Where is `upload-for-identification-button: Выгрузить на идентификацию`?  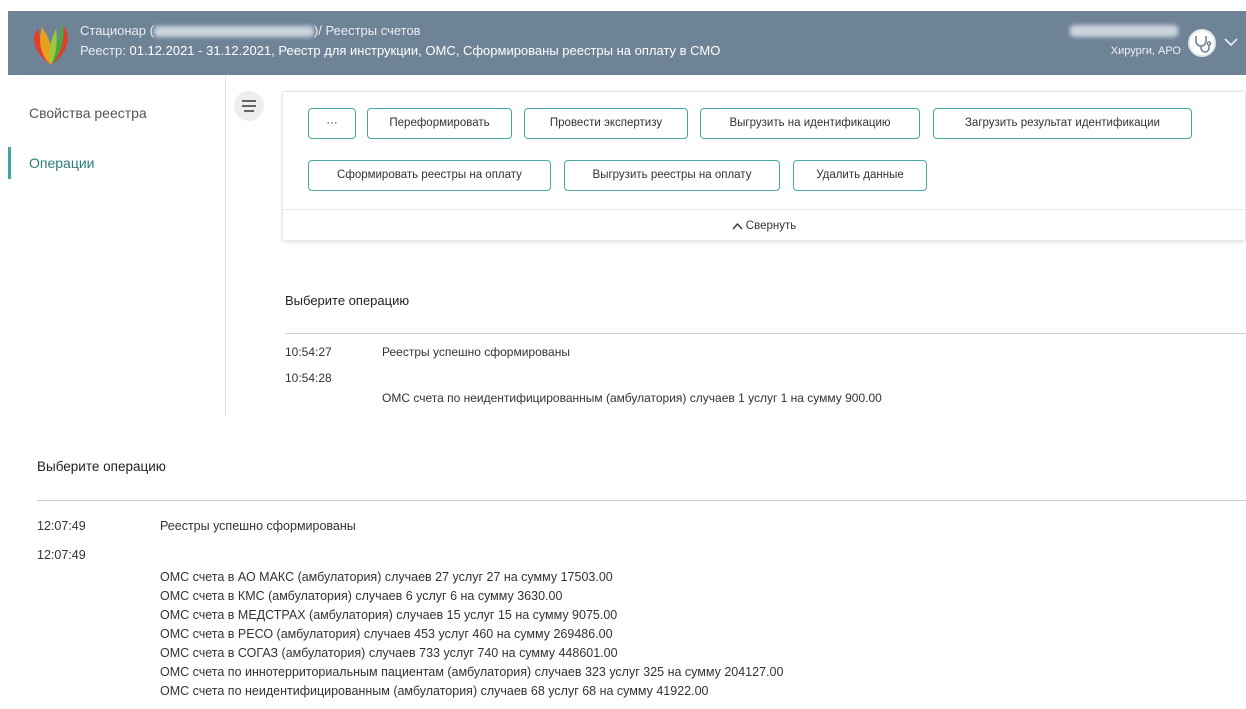
upload-for-identification-button: Выгрузить на идентификацию is located at coordinates (810, 123).